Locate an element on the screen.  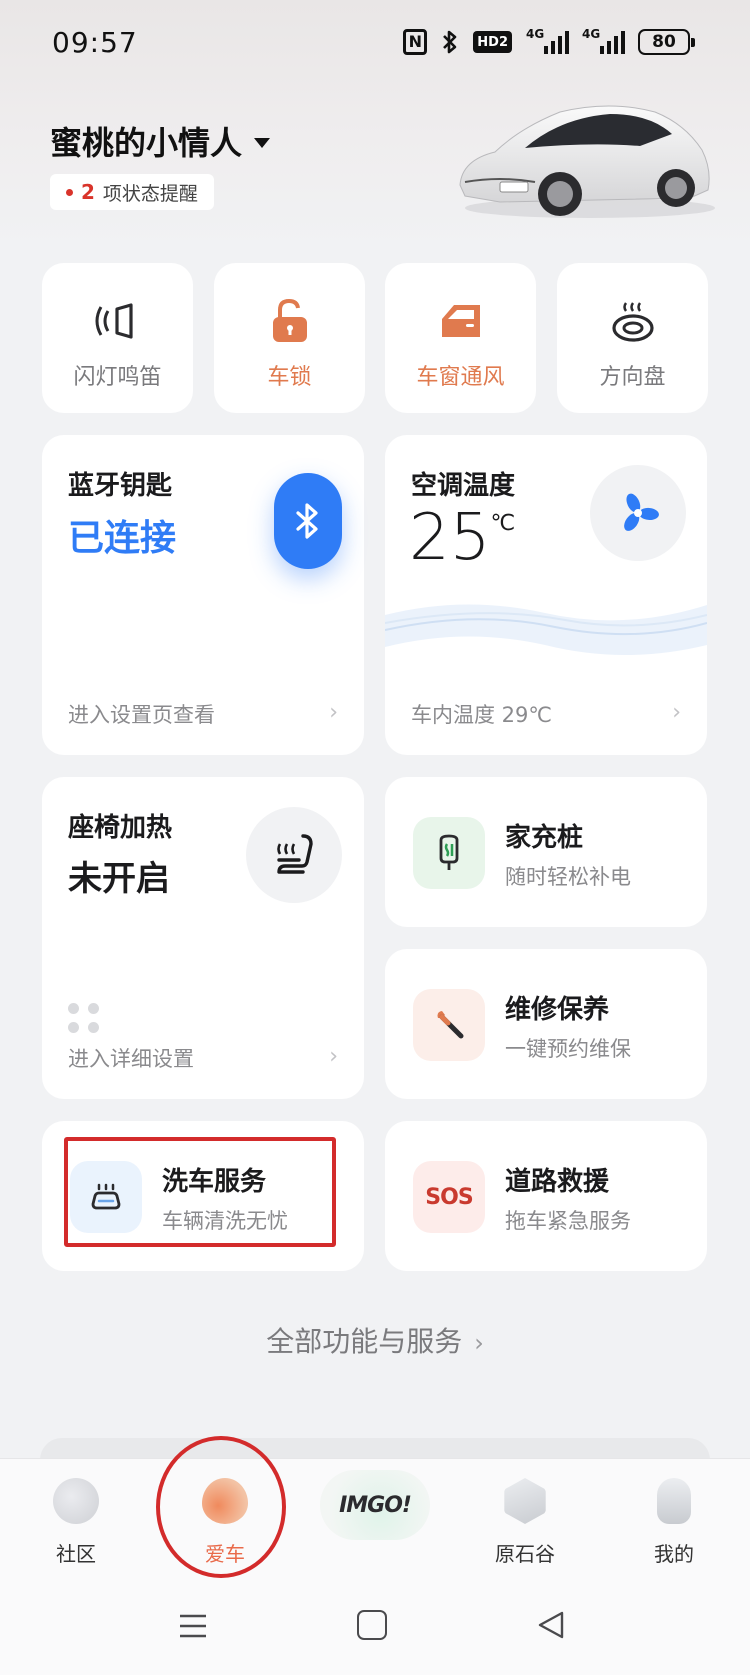
seat-heating-title: 座椅加热 is located at coordinates (120, 828).